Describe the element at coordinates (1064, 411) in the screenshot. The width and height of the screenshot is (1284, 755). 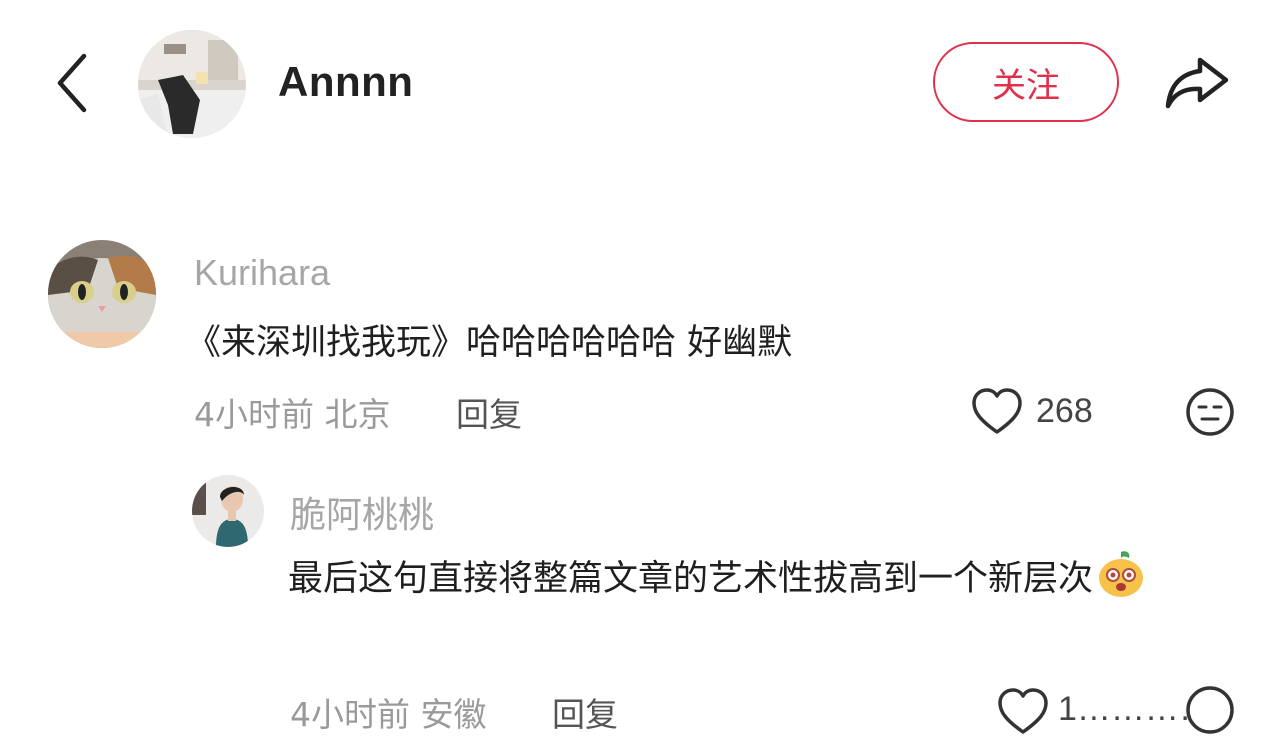
I see `like-count: 268` at that location.